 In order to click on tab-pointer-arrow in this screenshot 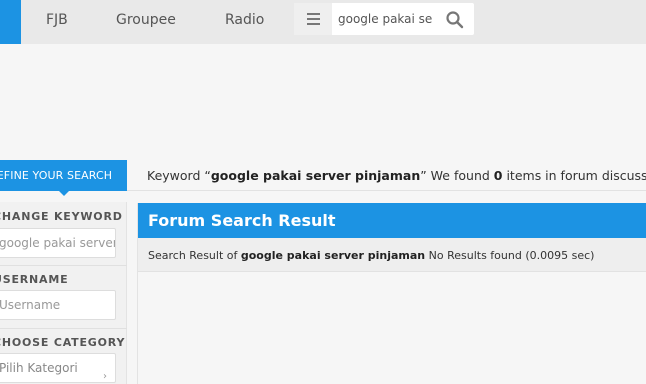, I will do `click(64, 193)`.